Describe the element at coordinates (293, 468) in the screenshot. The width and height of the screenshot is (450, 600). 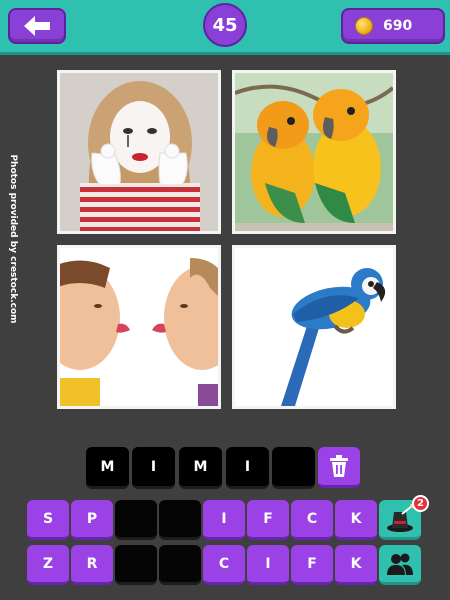
I see `answer-slot` at that location.